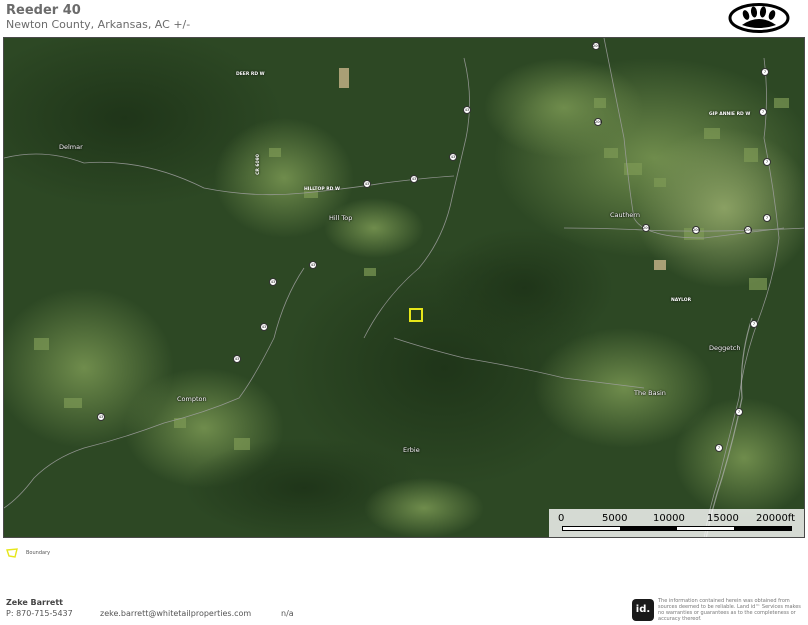 Image resolution: width=808 pixels, height=625 pixels. What do you see at coordinates (625, 215) in the screenshot?
I see `place-label-cauthern: Cauthern` at bounding box center [625, 215].